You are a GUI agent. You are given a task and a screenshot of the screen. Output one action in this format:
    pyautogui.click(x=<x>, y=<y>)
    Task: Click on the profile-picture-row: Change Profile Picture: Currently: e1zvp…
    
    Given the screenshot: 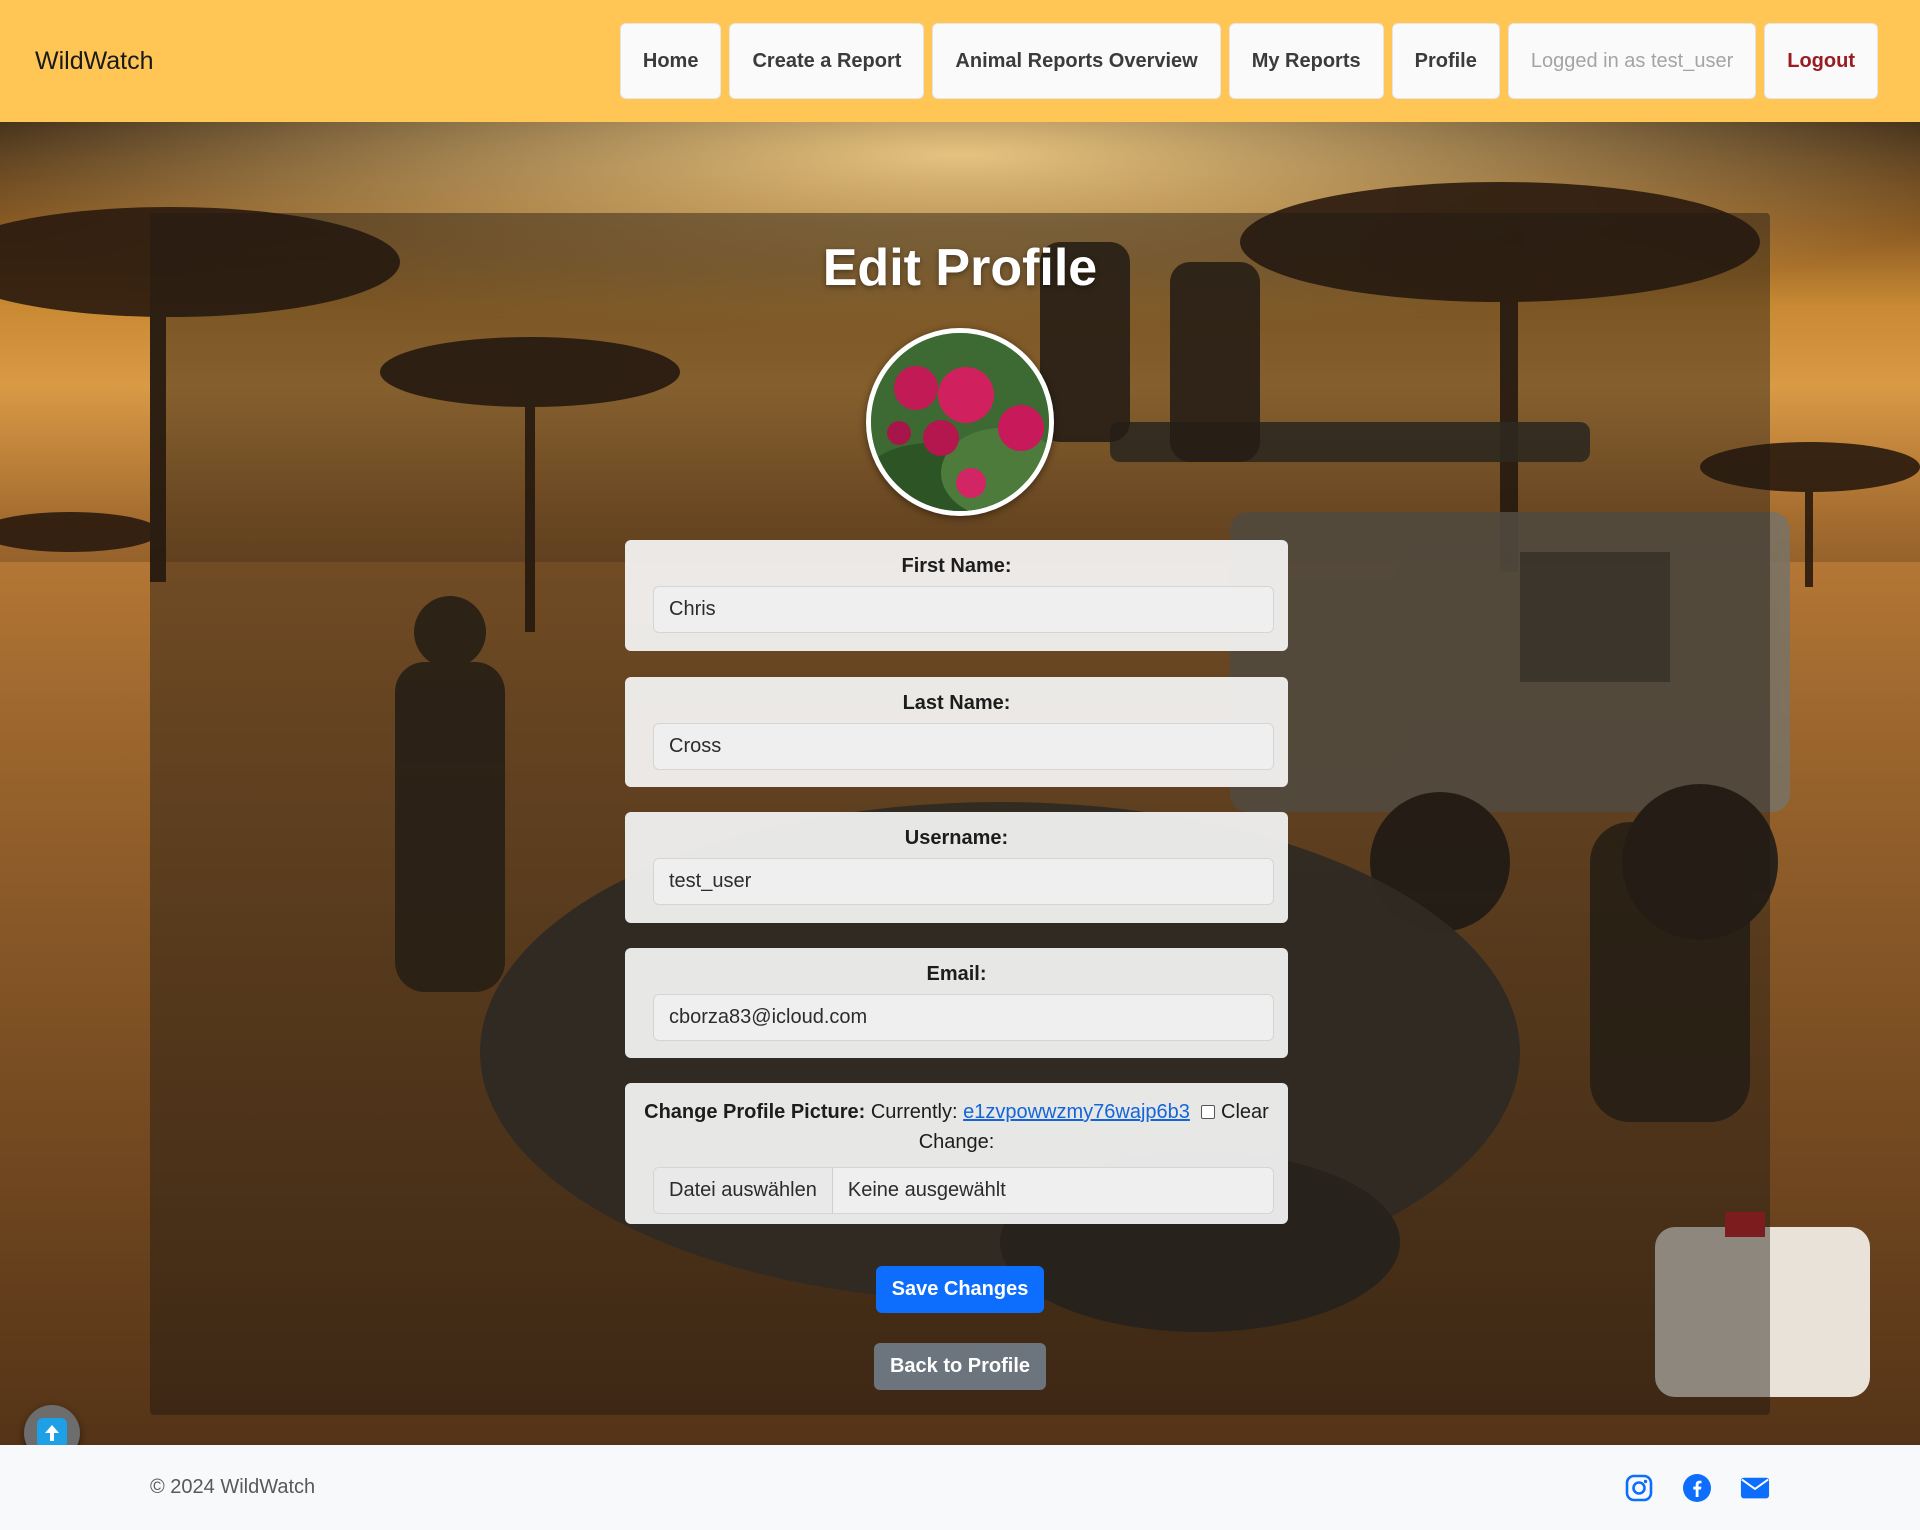 What is the action you would take?
    pyautogui.click(x=956, y=1127)
    